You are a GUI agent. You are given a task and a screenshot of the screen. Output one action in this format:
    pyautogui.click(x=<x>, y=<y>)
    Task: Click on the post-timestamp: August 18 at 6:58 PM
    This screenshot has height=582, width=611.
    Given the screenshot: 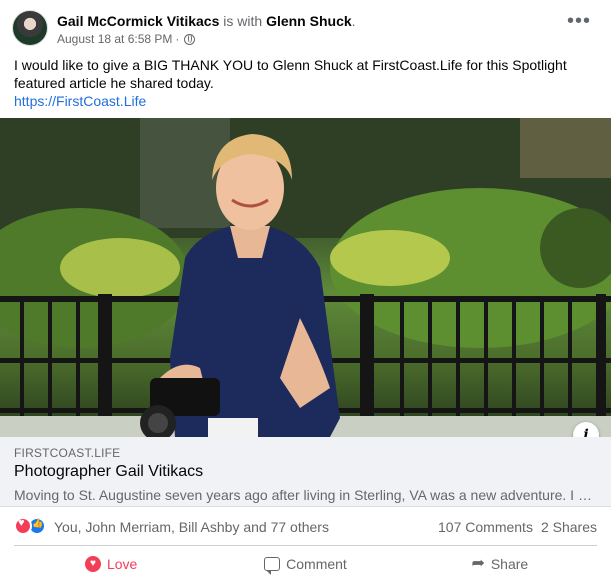 What is the action you would take?
    pyautogui.click(x=114, y=39)
    